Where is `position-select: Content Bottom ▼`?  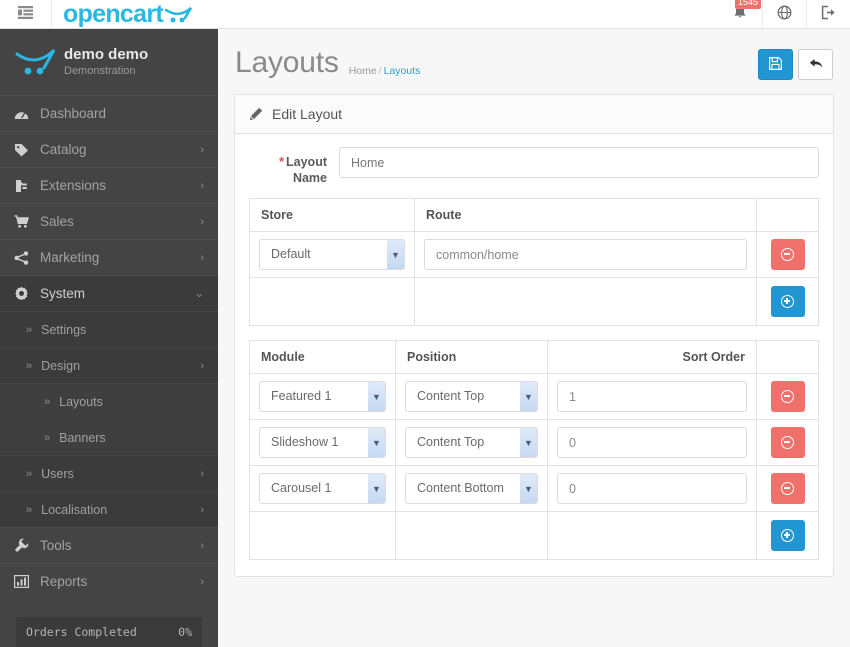 position-select: Content Bottom ▼ is located at coordinates (471, 488).